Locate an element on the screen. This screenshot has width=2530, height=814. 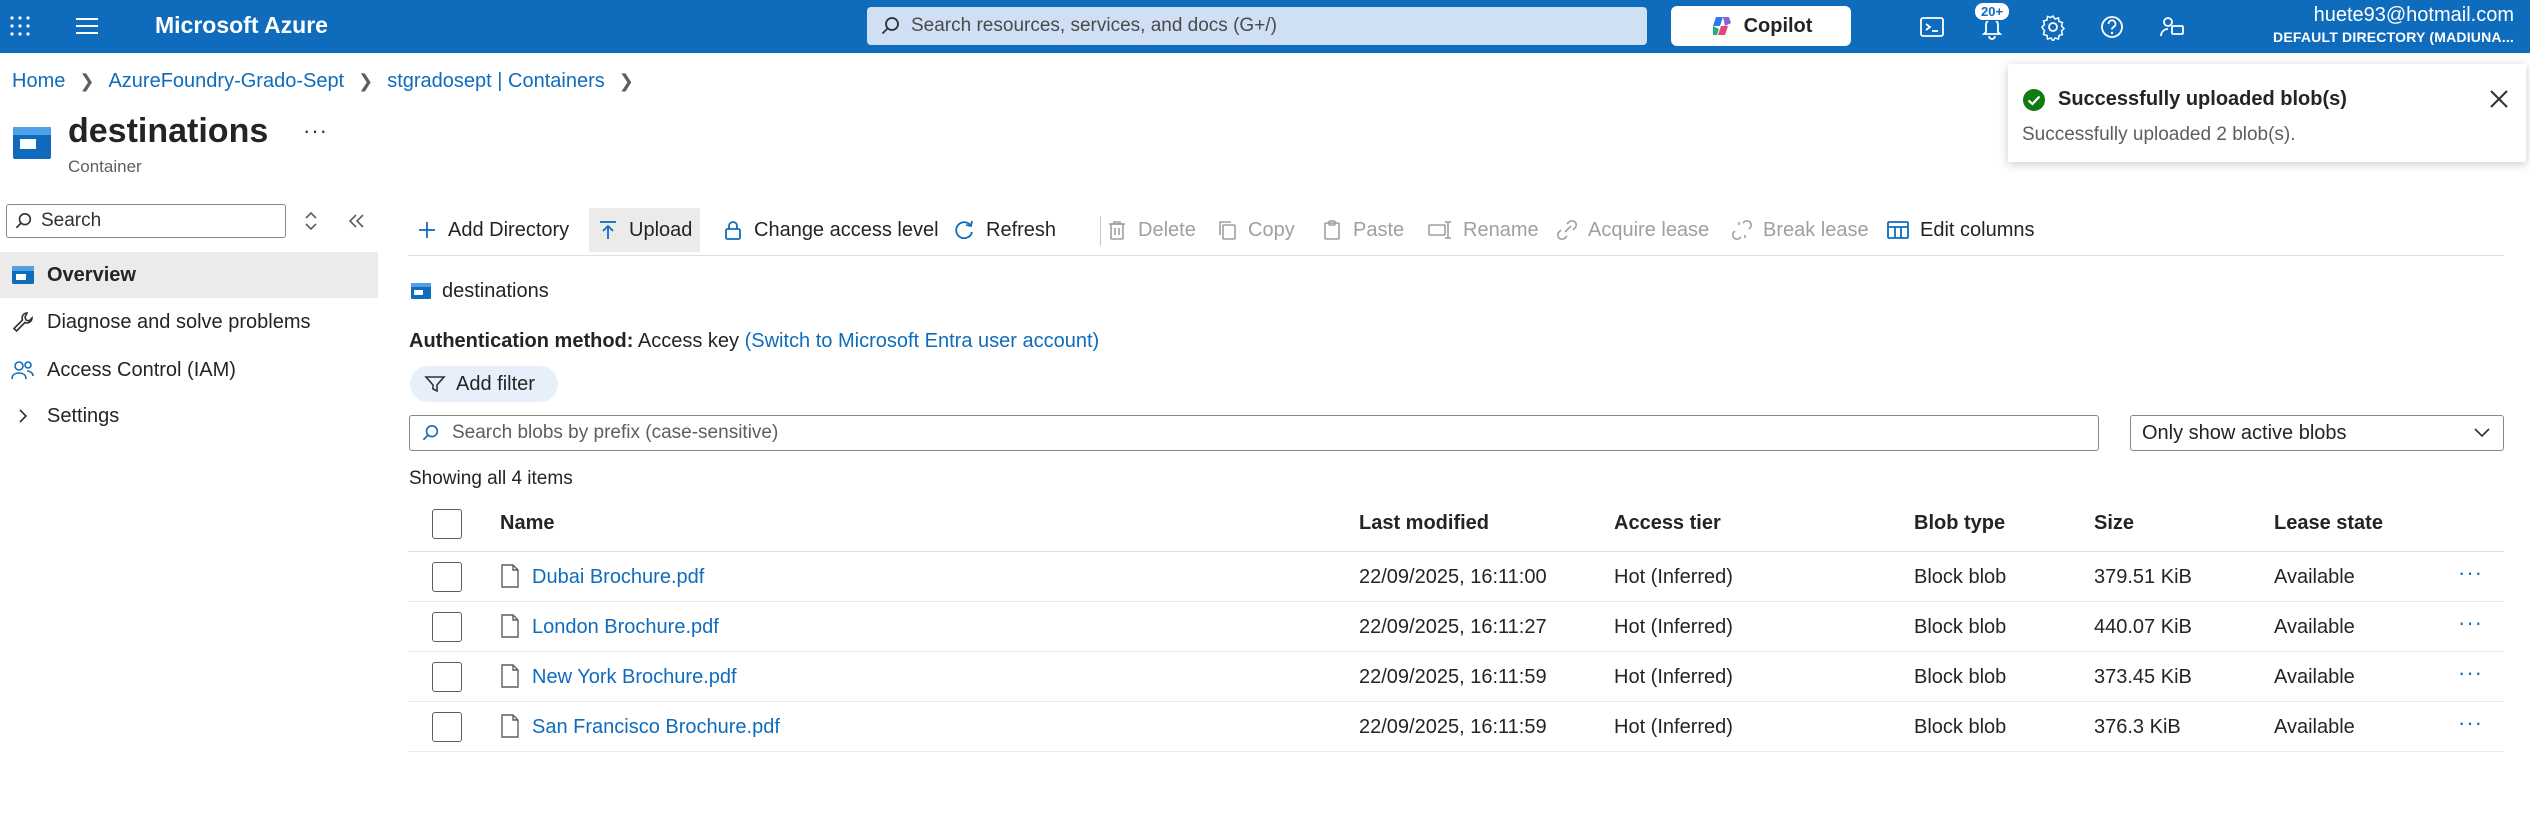
acquire-lease-label: Acquire lease is located at coordinates (1649, 229).